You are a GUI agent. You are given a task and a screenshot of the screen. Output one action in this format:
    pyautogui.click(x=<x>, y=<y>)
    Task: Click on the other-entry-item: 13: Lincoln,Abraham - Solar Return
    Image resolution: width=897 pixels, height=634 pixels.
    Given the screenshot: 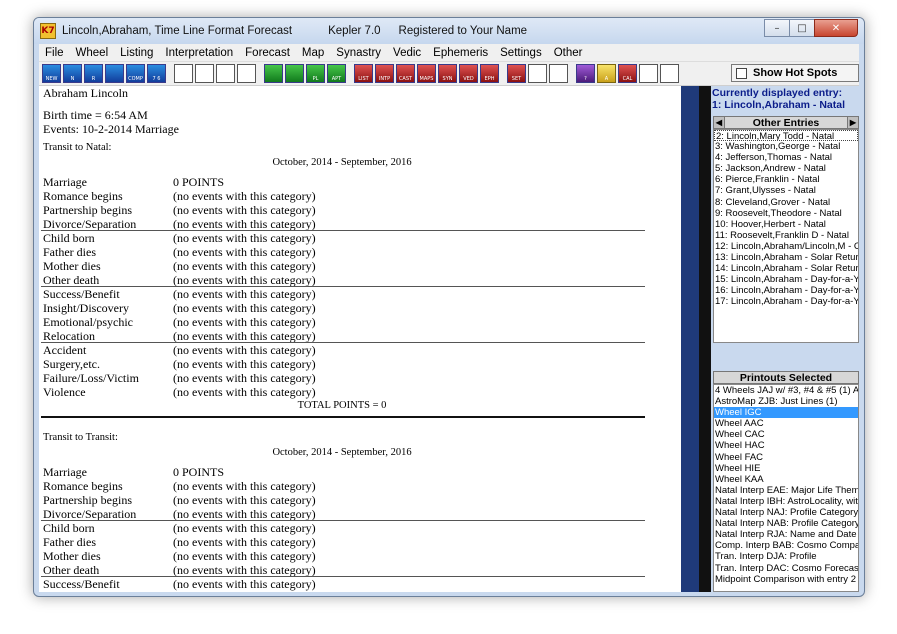 What is the action you would take?
    pyautogui.click(x=786, y=257)
    